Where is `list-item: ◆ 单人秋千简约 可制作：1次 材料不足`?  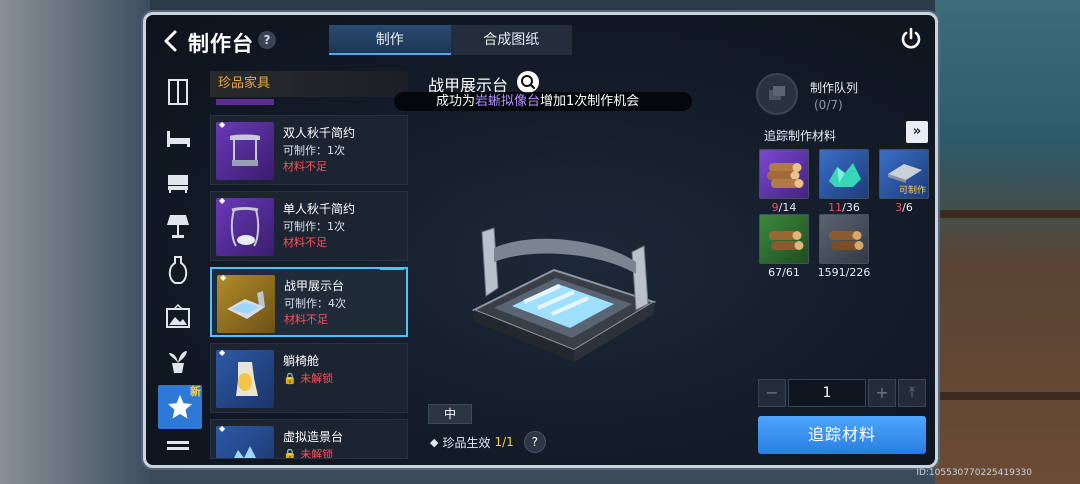
list-item: ◆ 单人秋千简约 可制作：1次 材料不足 is located at coordinates (309, 226).